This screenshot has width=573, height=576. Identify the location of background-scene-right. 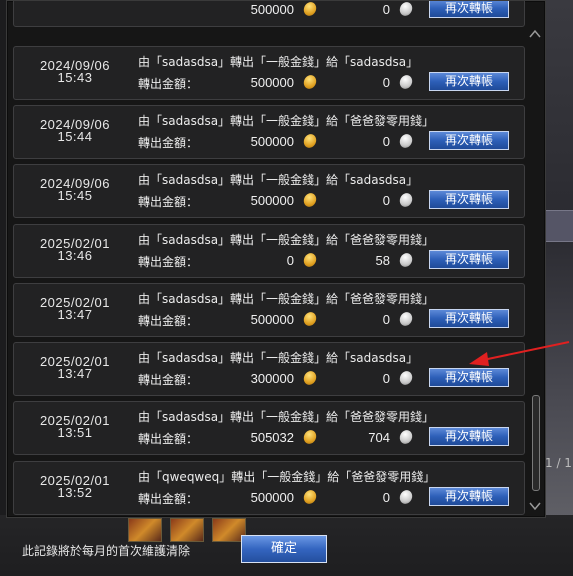
(559, 288).